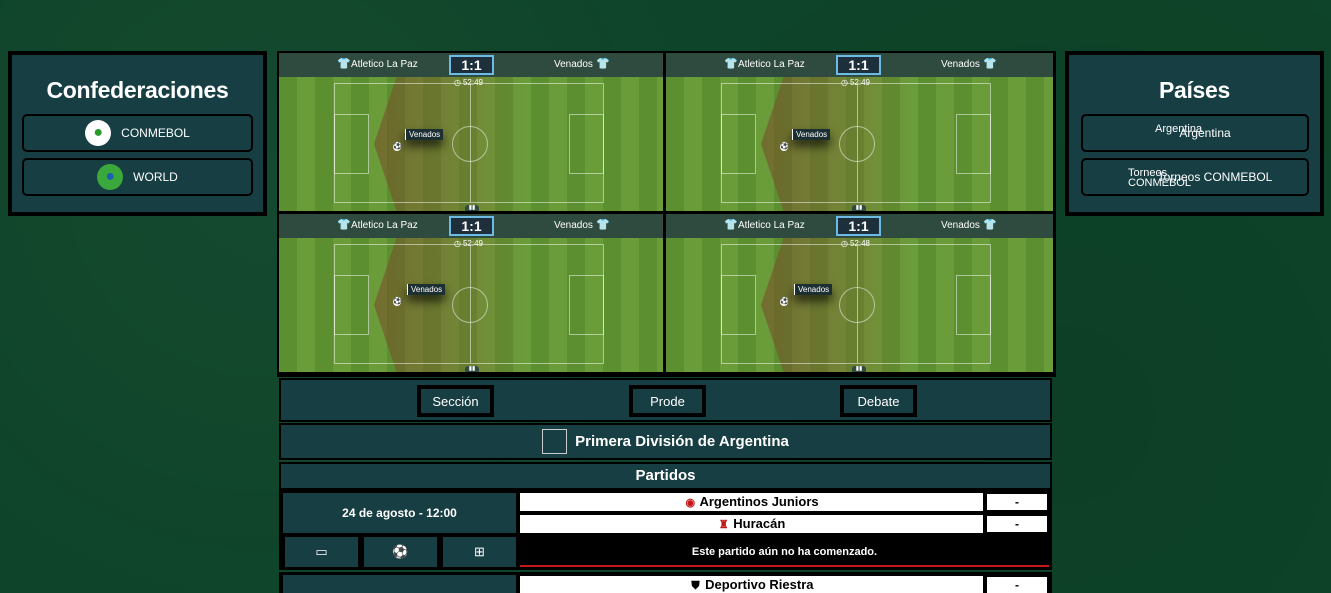 The width and height of the screenshot is (1331, 593). Describe the element at coordinates (455, 401) in the screenshot. I see `seccion-tab: Sección` at that location.